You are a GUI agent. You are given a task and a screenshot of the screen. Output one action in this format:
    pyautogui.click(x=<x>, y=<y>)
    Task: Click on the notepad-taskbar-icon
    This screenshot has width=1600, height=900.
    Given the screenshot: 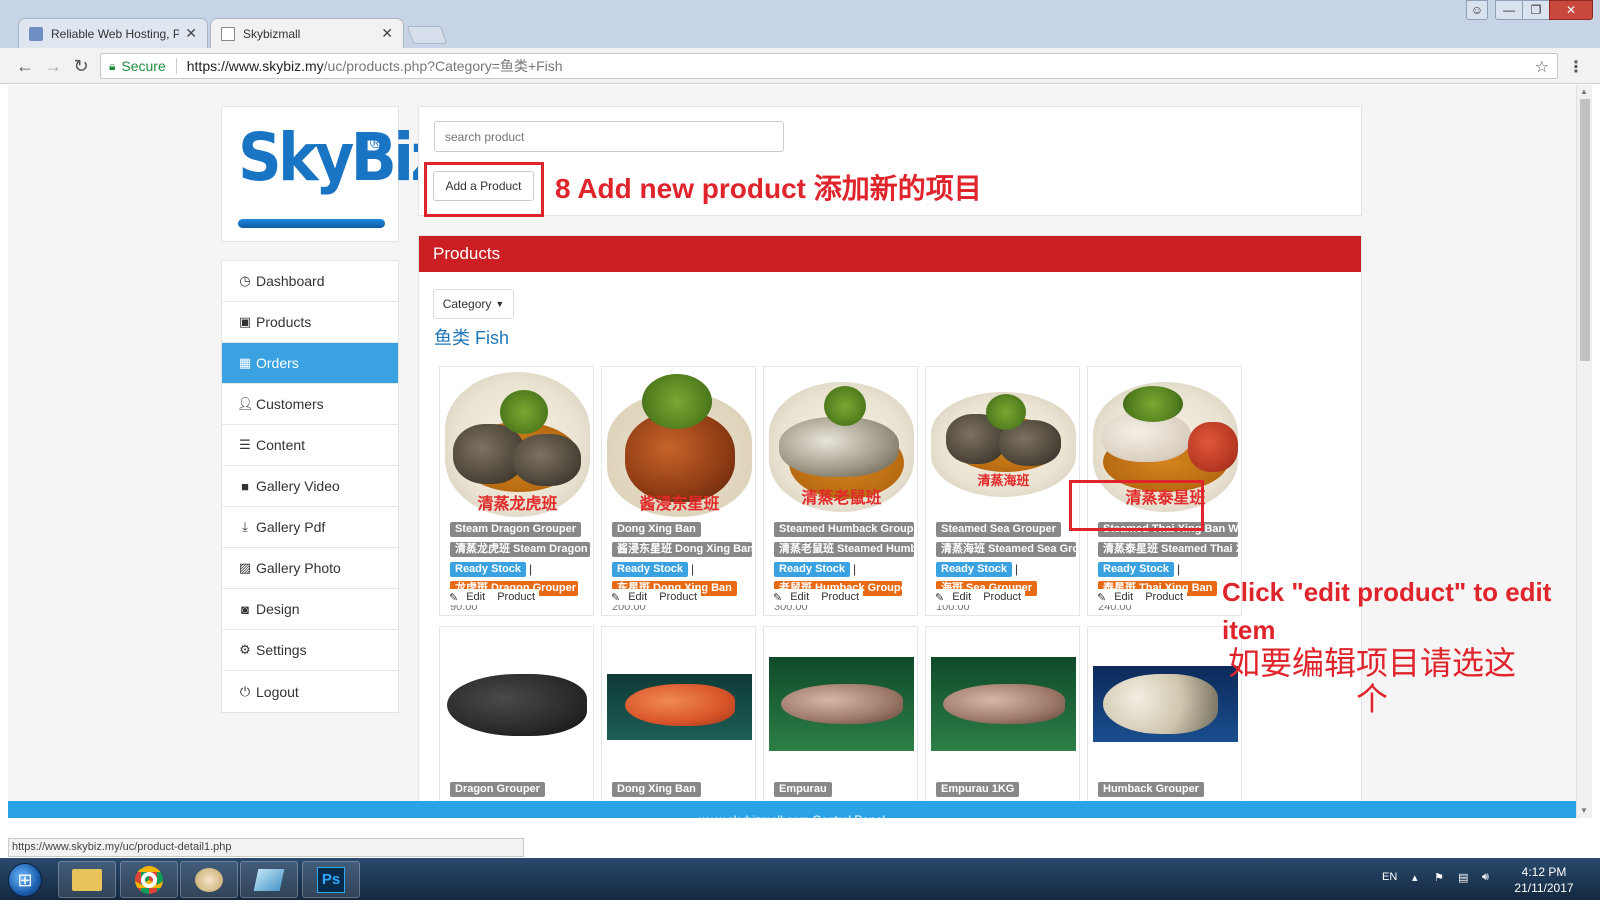 What is the action you would take?
    pyautogui.click(x=269, y=879)
    